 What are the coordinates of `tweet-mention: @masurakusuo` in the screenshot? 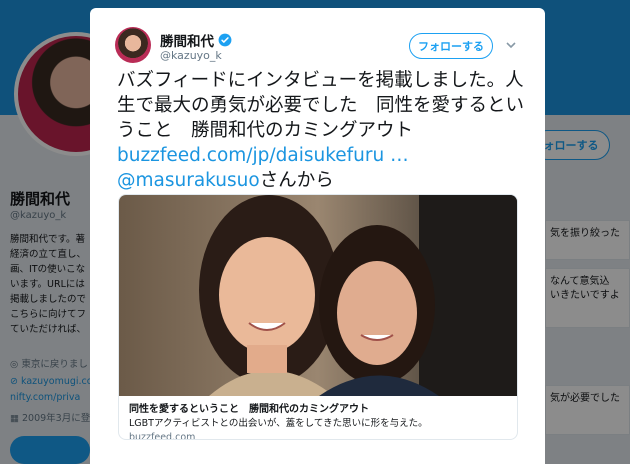 It's located at (188, 180).